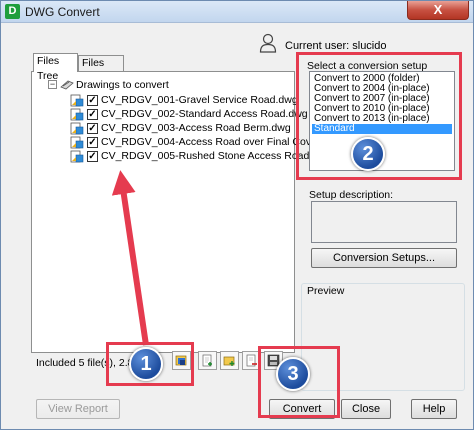 The image size is (474, 430). Describe the element at coordinates (55, 67) in the screenshot. I see `tab-files-tree: Files Tree` at that location.